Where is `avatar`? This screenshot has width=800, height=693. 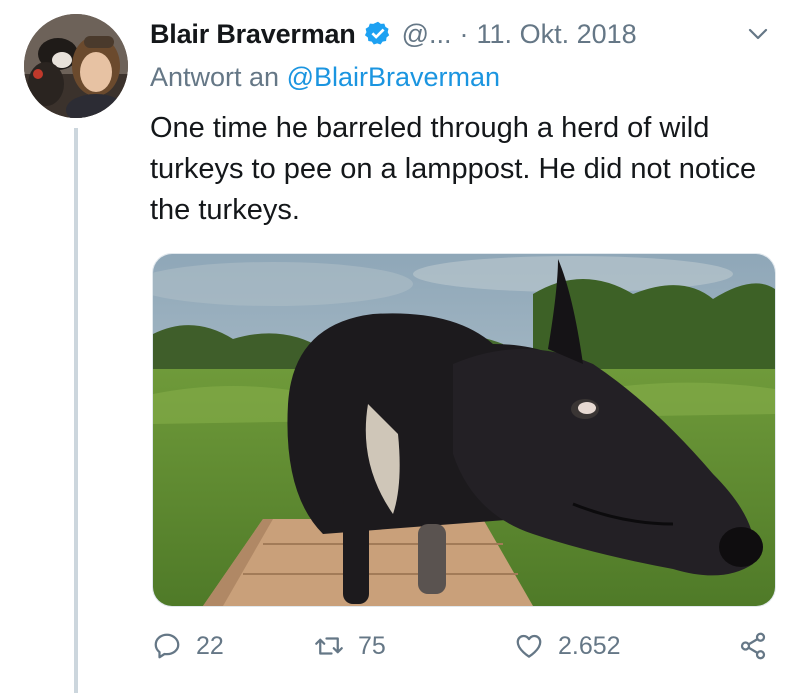
avatar is located at coordinates (76, 66).